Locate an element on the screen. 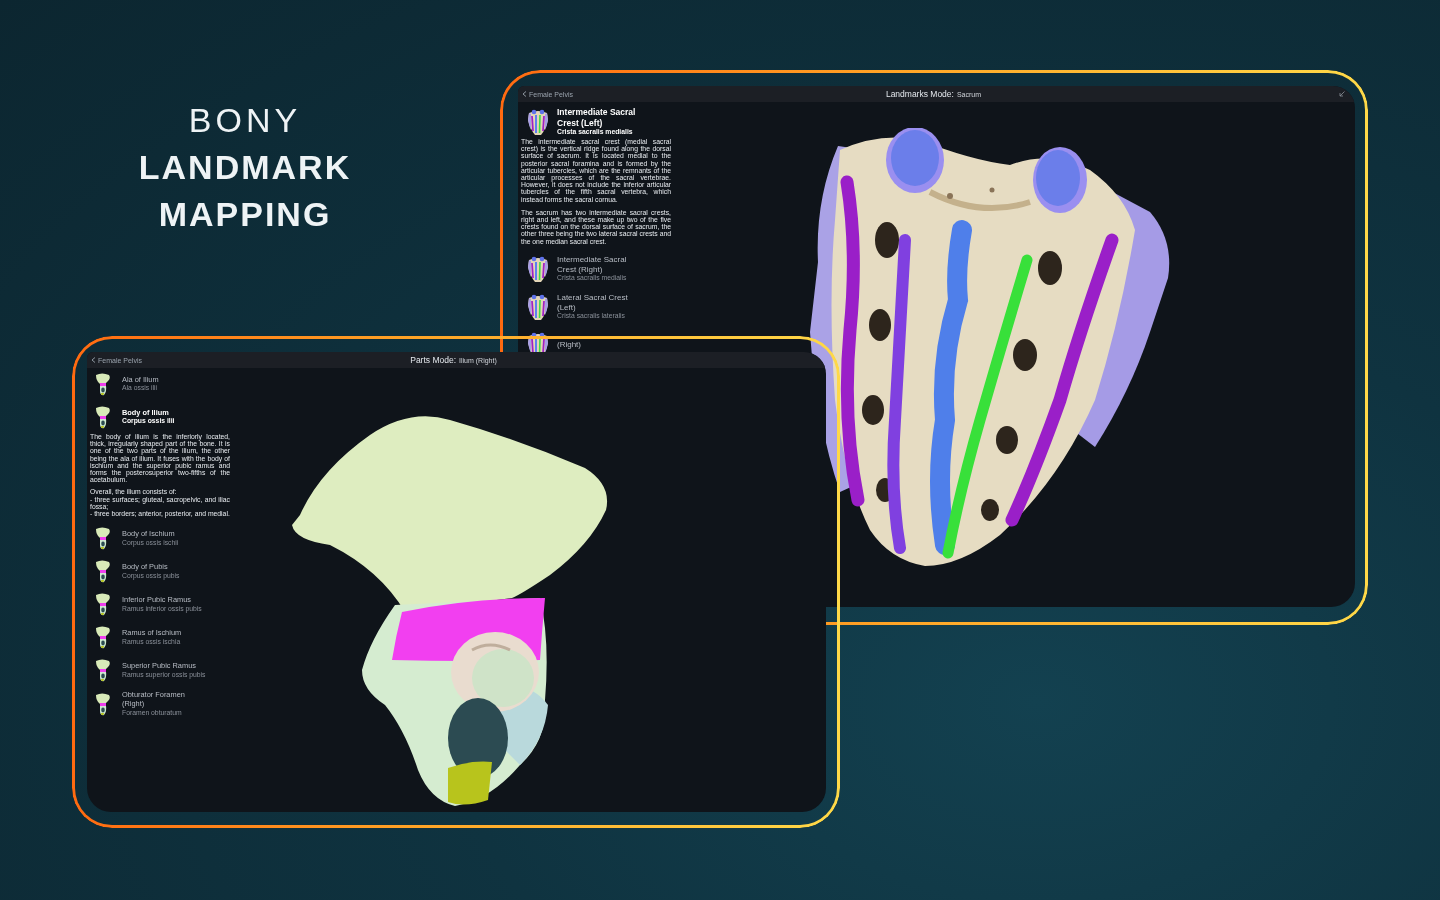  item-title: (Right) is located at coordinates (569, 345).